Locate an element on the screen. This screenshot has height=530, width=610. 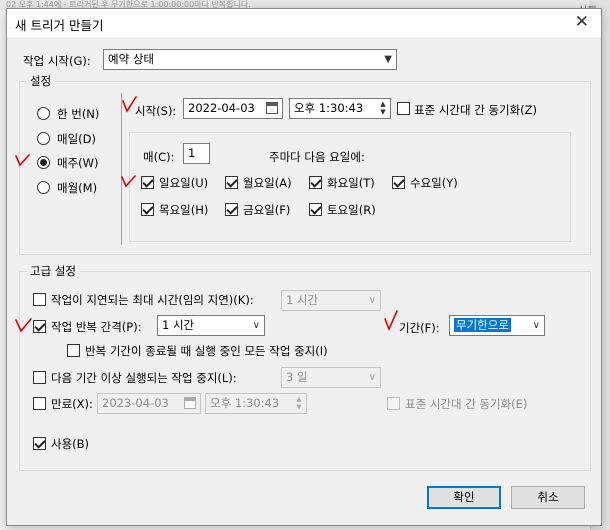
start-date-picker: 2022-04-03 is located at coordinates (233, 108).